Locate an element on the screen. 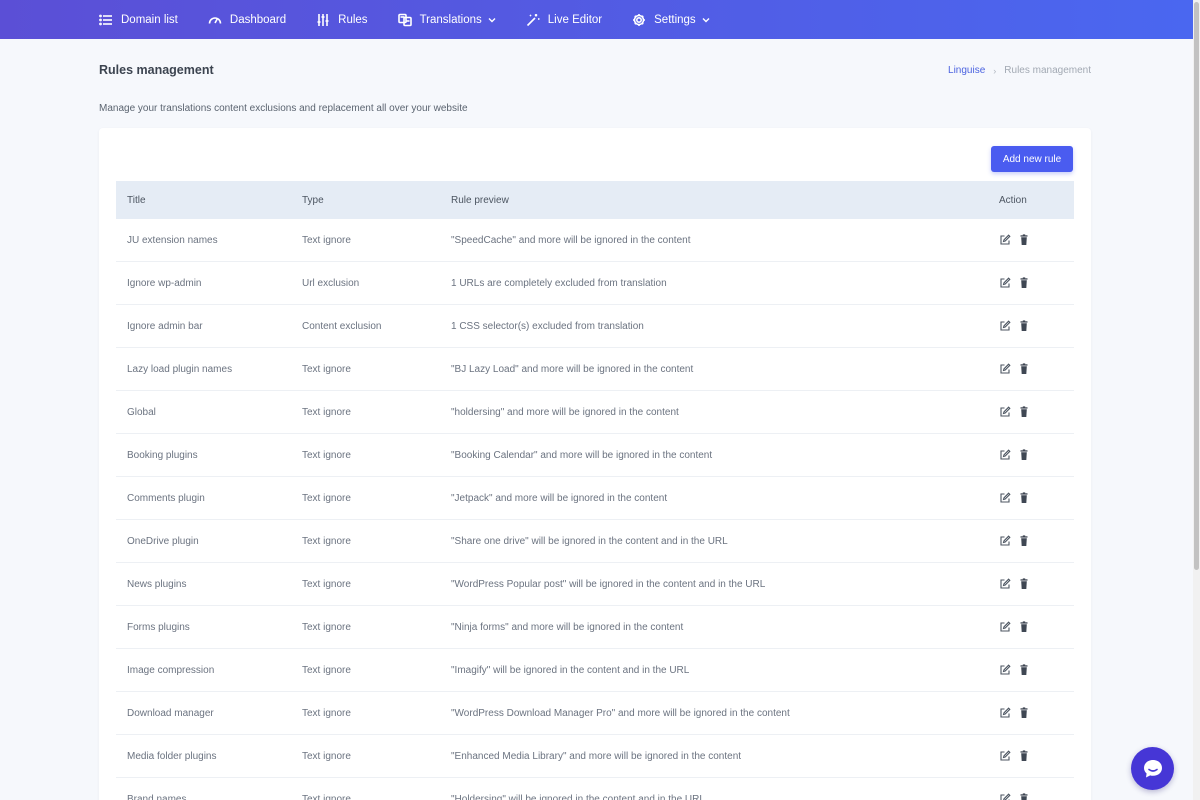 This screenshot has height=800, width=1200. add-new-rule-button: Add new rule is located at coordinates (1032, 159).